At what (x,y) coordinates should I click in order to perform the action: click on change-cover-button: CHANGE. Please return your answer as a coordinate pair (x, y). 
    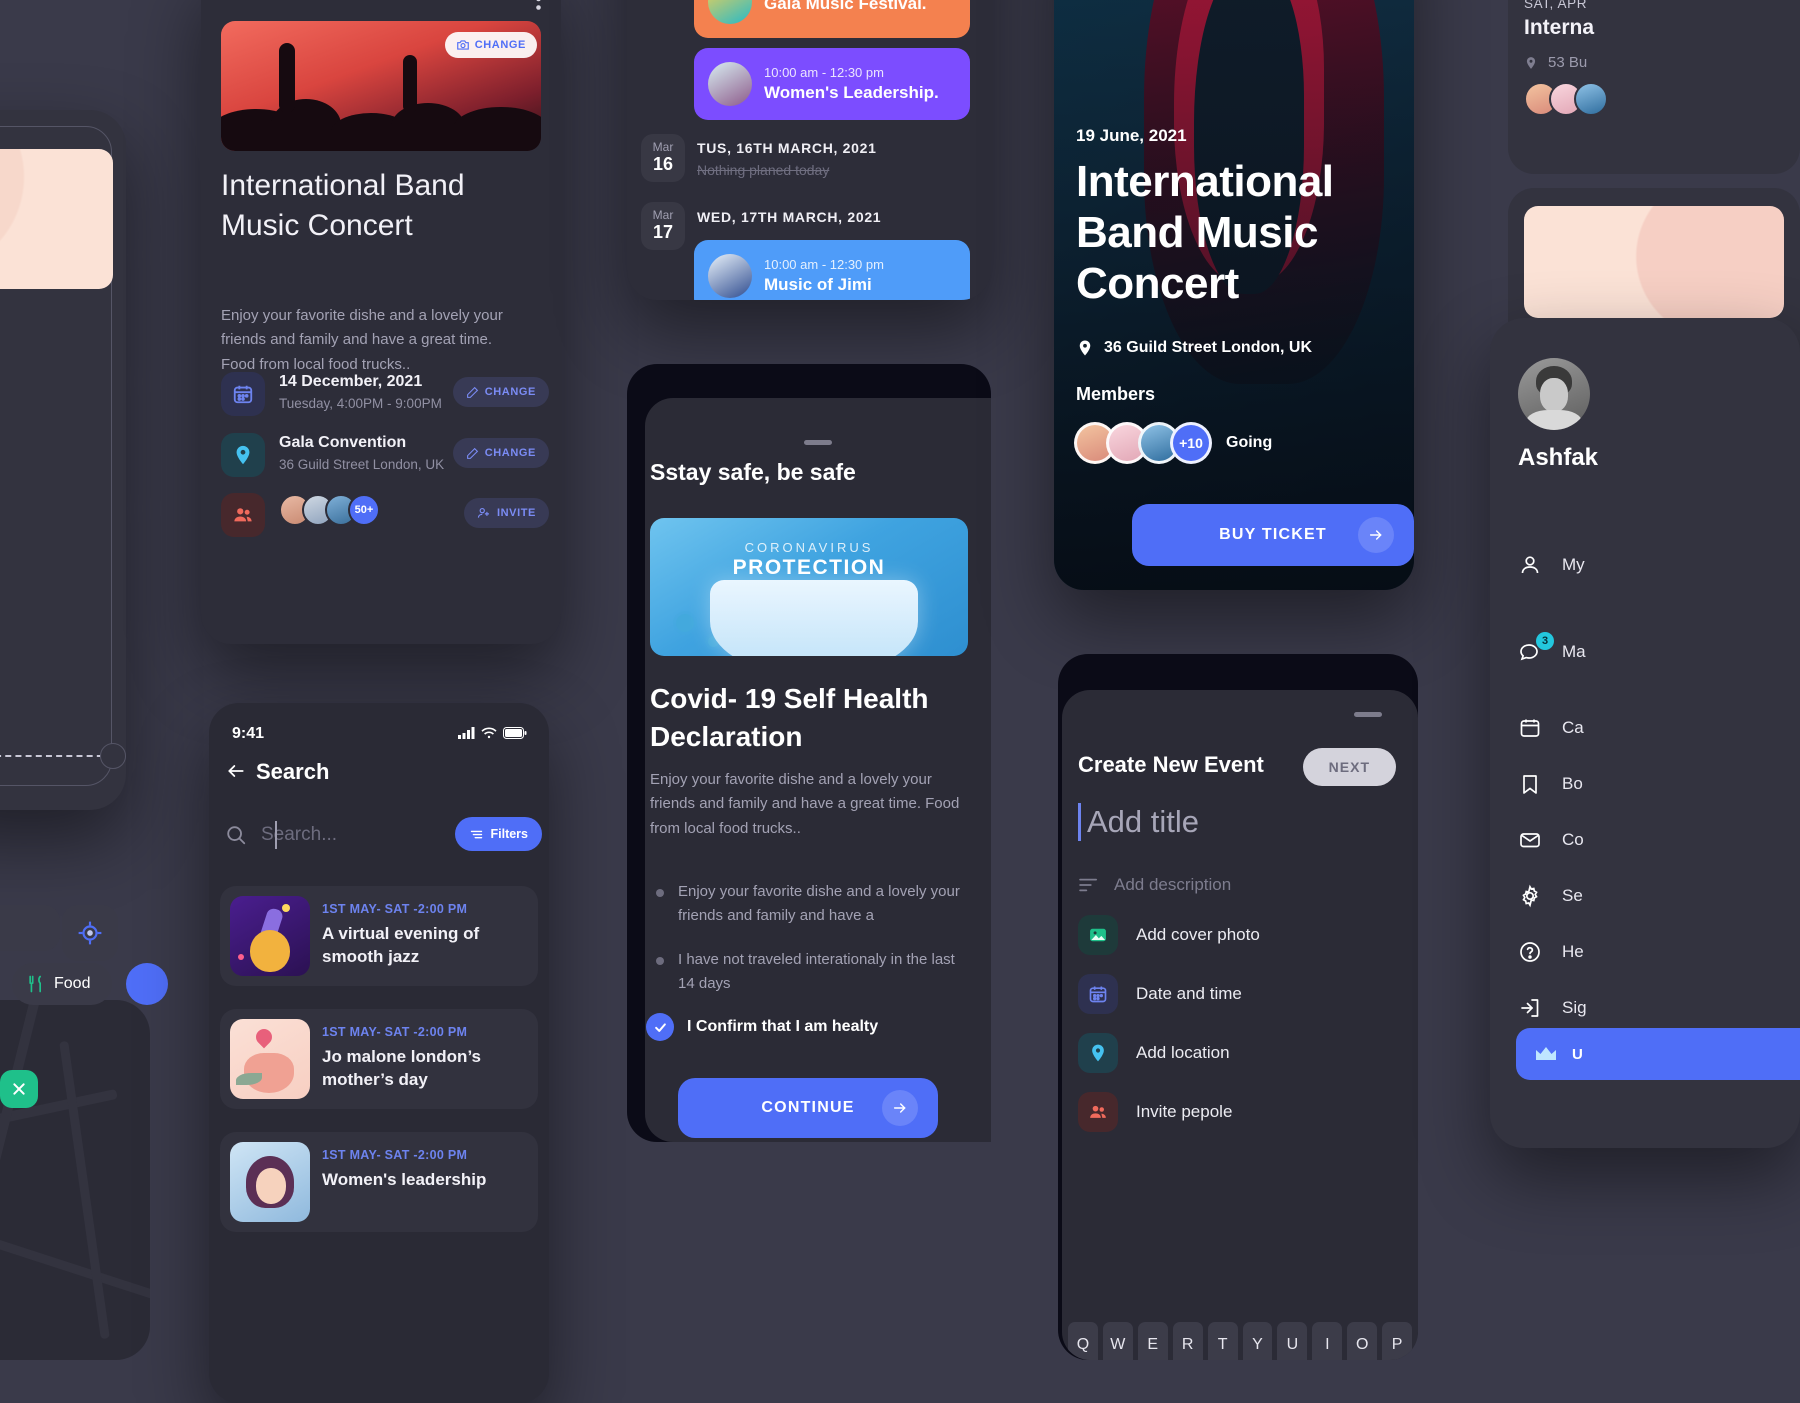
    Looking at the image, I should click on (490, 45).